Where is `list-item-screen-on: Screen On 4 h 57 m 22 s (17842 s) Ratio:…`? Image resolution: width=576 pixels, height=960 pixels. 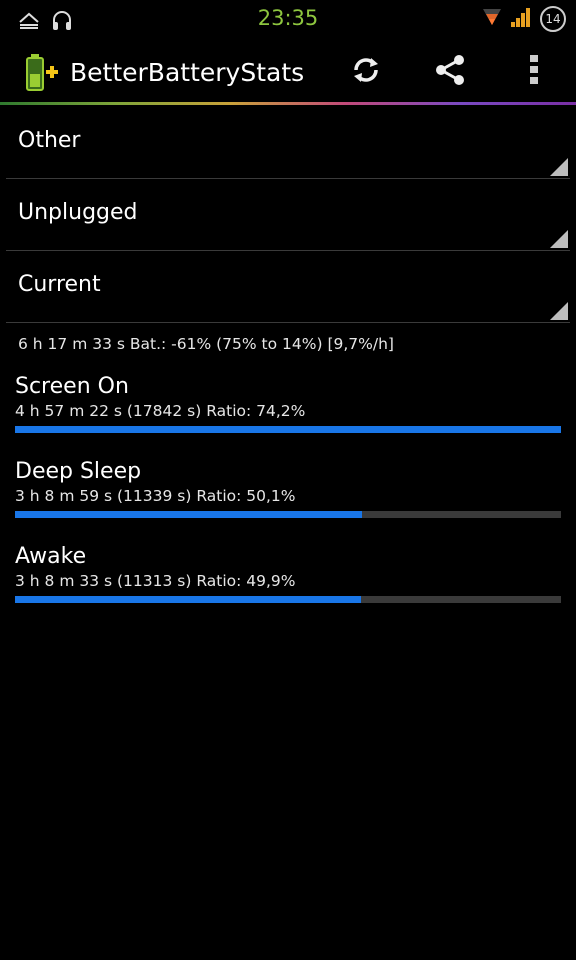 list-item-screen-on: Screen On 4 h 57 m 22 s (17842 s) Ratio:… is located at coordinates (288, 403).